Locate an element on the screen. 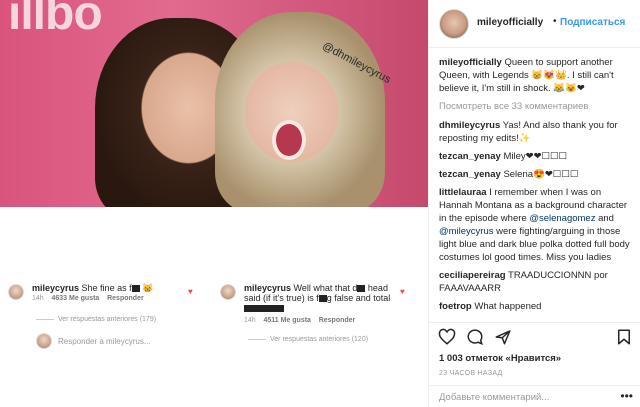 Image resolution: width=640 pixels, height=407 pixels. emoji-icon: 😸 is located at coordinates (148, 288).